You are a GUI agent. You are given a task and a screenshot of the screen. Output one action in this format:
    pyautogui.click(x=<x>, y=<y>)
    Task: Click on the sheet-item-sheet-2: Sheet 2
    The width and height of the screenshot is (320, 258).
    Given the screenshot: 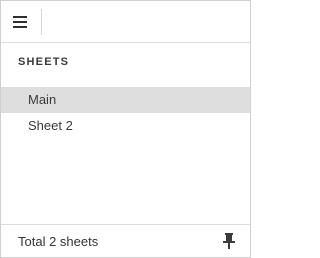 What is the action you would take?
    pyautogui.click(x=125, y=126)
    